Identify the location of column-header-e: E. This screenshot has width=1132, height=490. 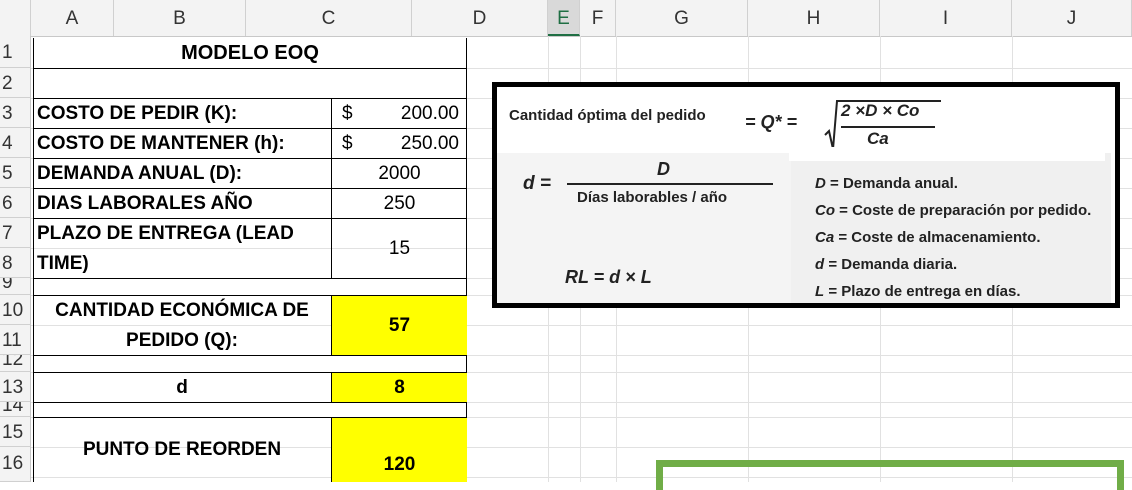
(564, 18).